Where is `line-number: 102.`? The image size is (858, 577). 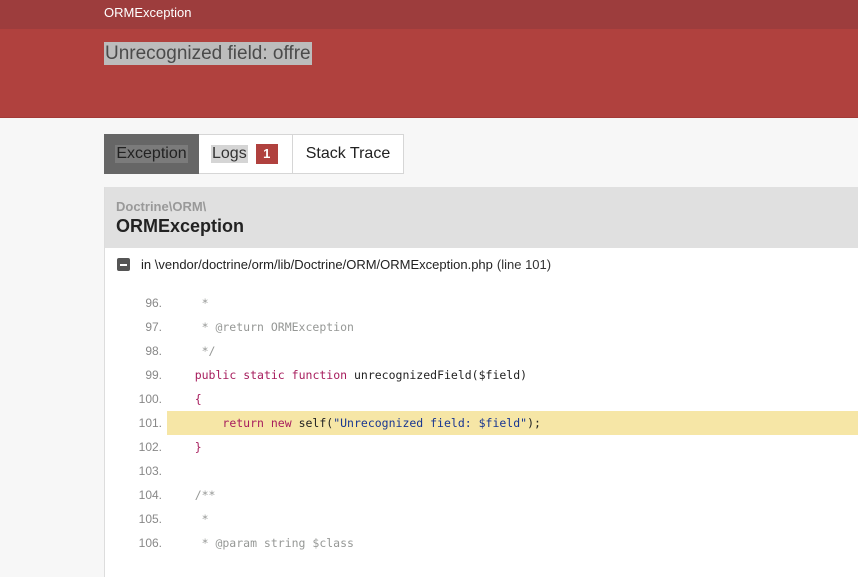
line-number: 102. is located at coordinates (150, 447).